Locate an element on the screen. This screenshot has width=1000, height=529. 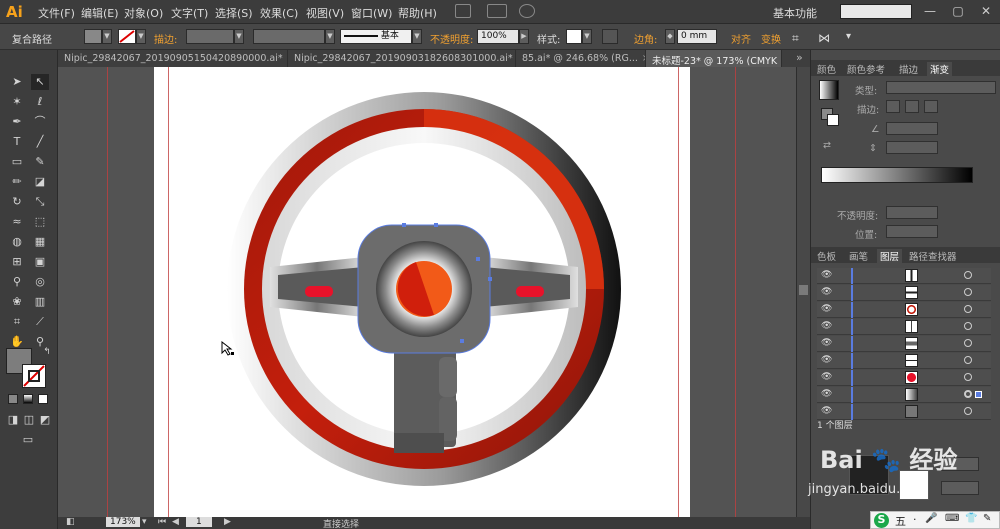
variable-width-field is located at coordinates (289, 36).